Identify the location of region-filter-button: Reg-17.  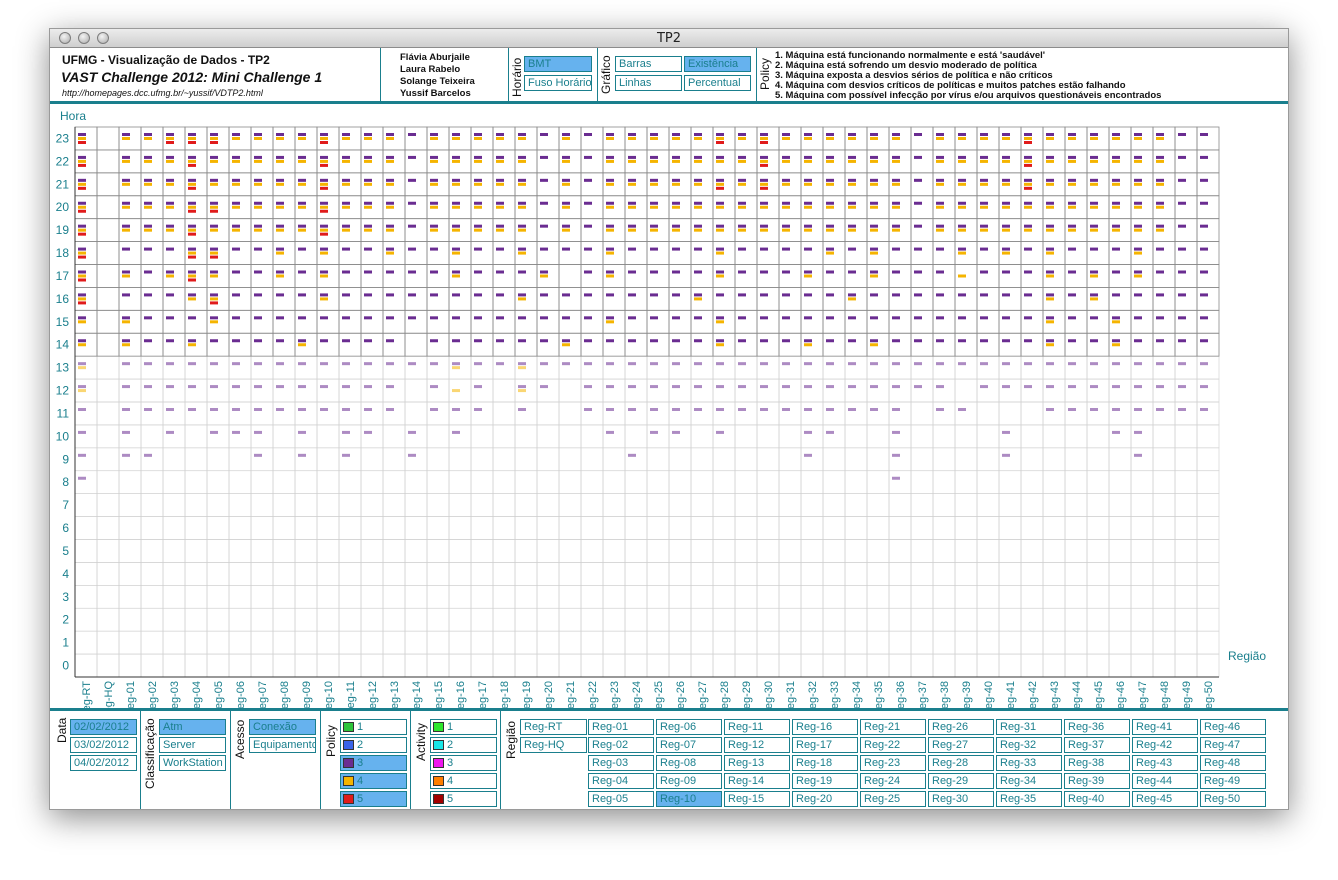
(825, 745).